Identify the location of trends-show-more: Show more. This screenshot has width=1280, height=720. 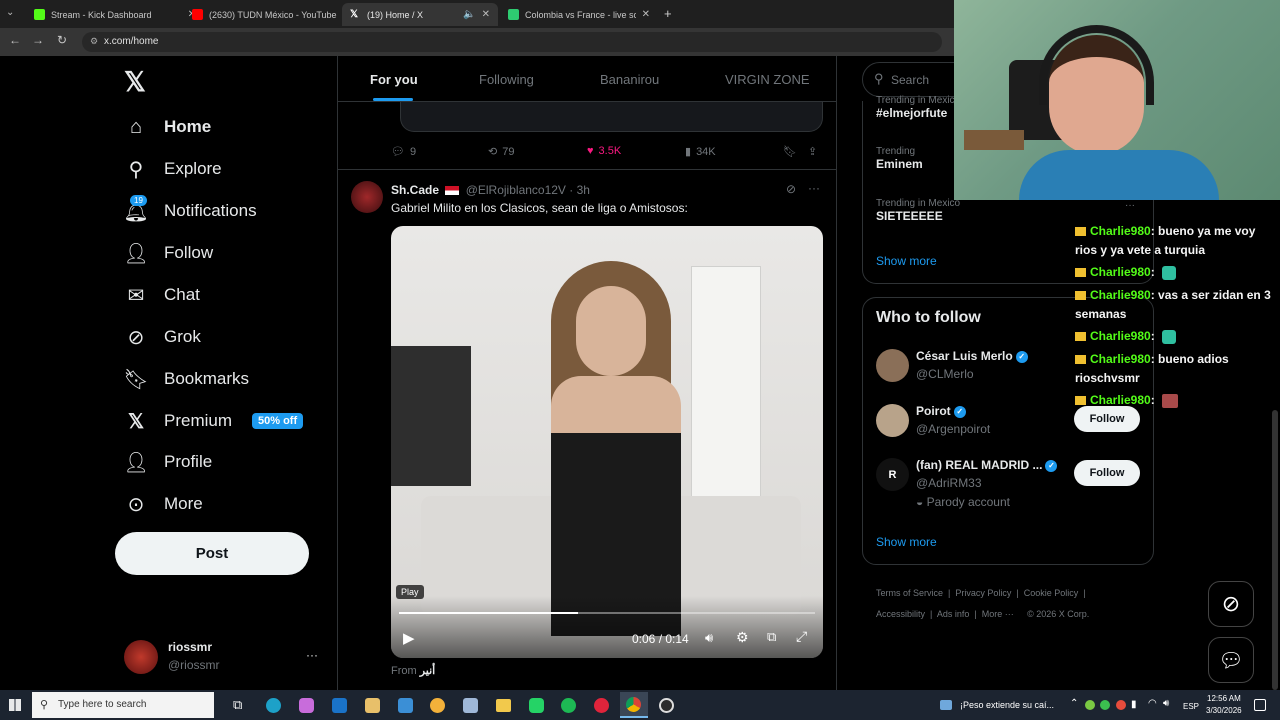
(906, 261).